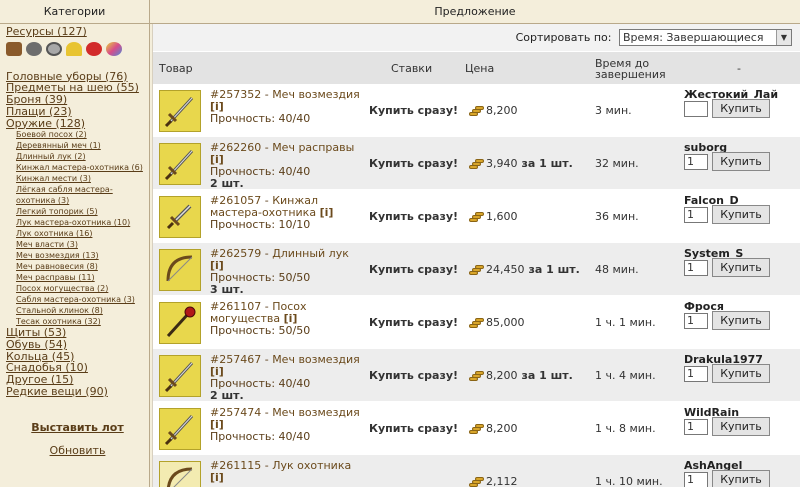 The height and width of the screenshot is (487, 800). Describe the element at coordinates (82, 244) in the screenshot. I see `subcategory-link: Меч власти (3)` at that location.